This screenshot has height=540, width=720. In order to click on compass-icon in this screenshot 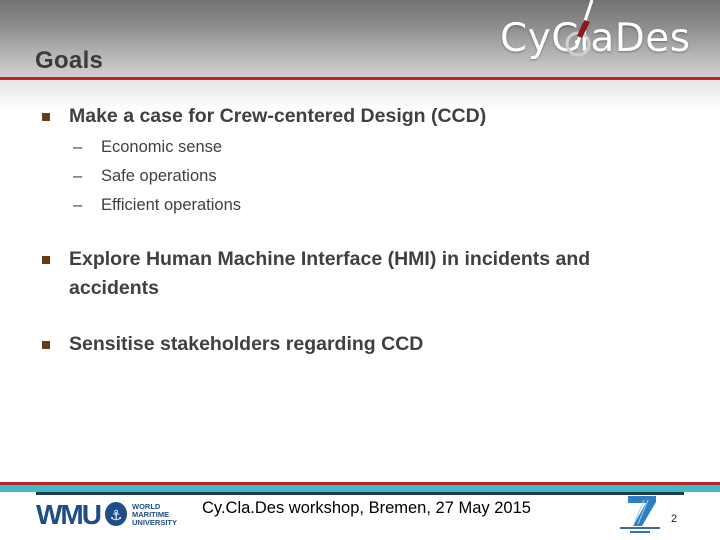, I will do `click(579, 28)`.